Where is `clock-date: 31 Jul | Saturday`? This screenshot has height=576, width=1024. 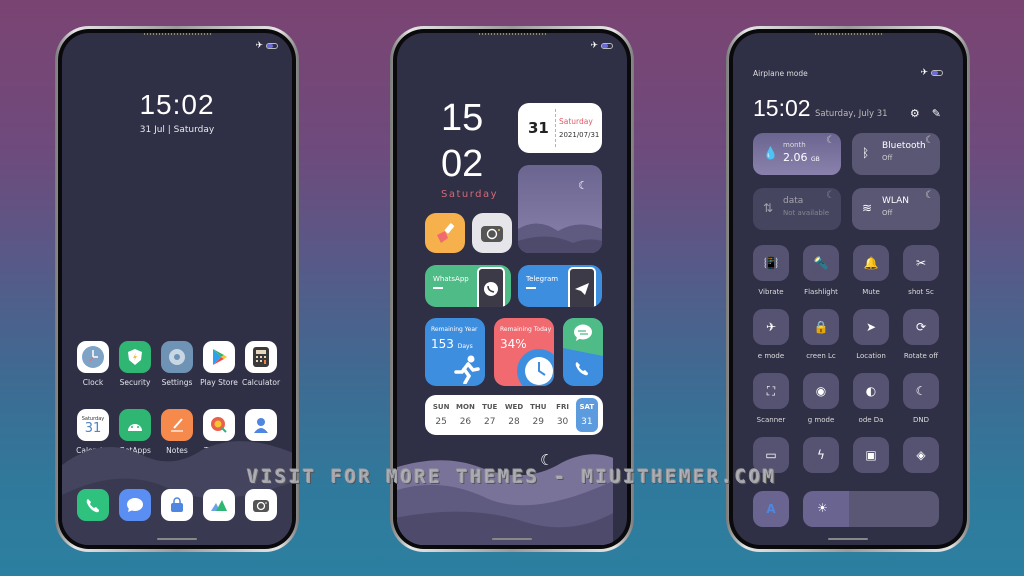 clock-date: 31 Jul | Saturday is located at coordinates (177, 130).